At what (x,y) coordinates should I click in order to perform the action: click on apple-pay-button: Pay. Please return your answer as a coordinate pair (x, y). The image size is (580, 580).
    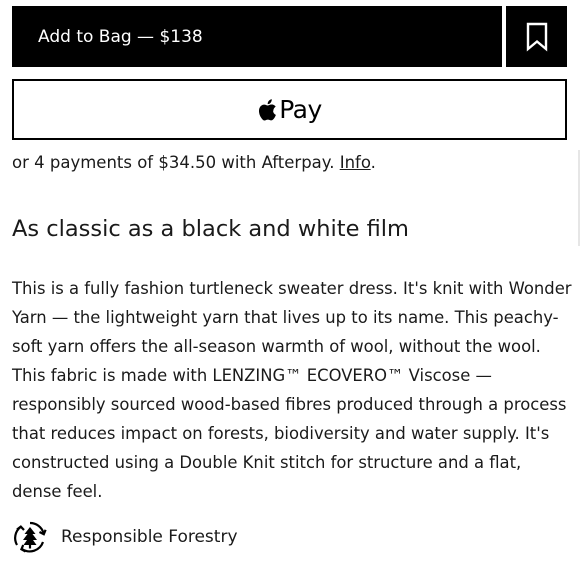
    Looking at the image, I should click on (289, 109).